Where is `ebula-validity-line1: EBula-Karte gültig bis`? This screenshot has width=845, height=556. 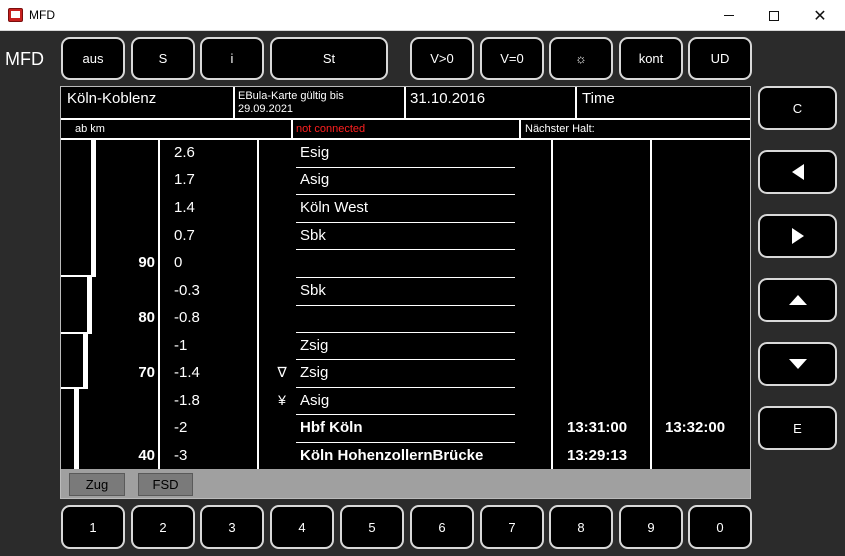
ebula-validity-line1: EBula-Karte gültig bis is located at coordinates (291, 96).